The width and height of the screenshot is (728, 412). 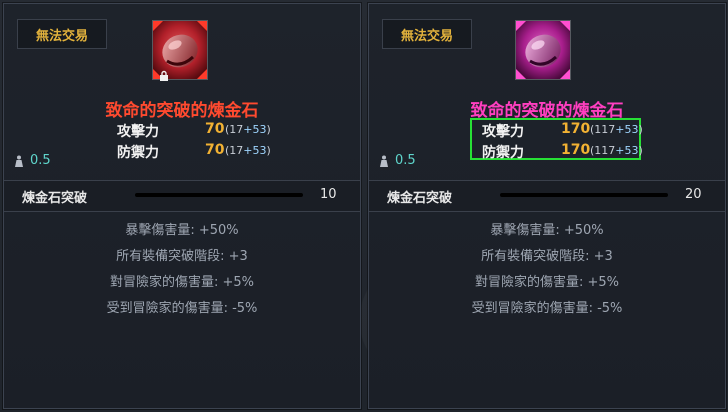 I want to click on alchemy-break-row: 煉金石突破 10, so click(x=182, y=196).